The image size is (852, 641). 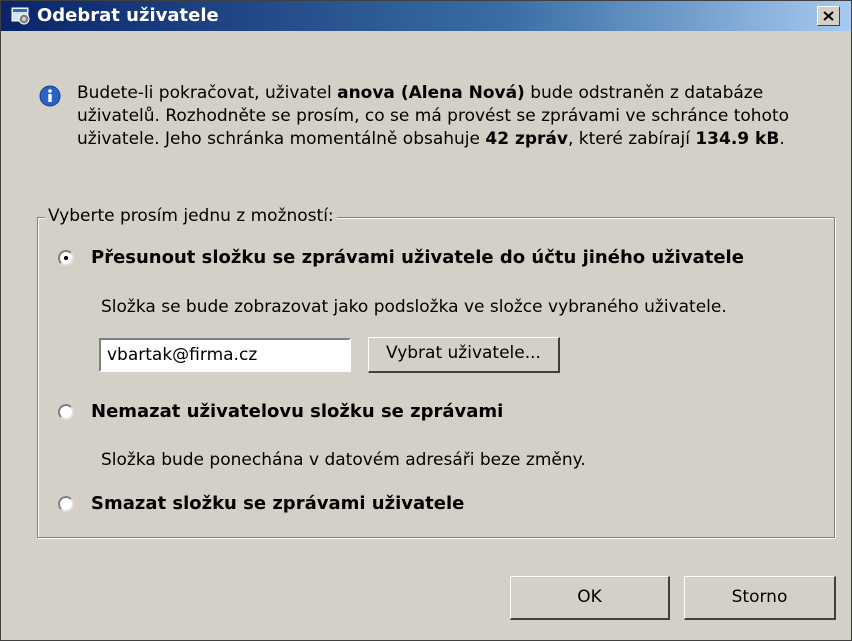 What do you see at coordinates (21, 16) in the screenshot?
I see `settings-window-icon` at bounding box center [21, 16].